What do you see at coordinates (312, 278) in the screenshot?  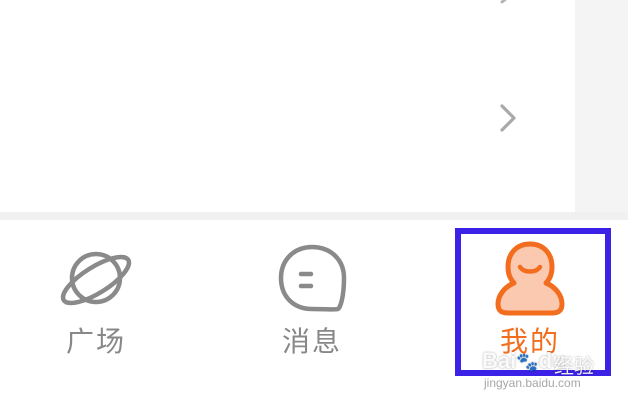 I see `chat-bubble-icon` at bounding box center [312, 278].